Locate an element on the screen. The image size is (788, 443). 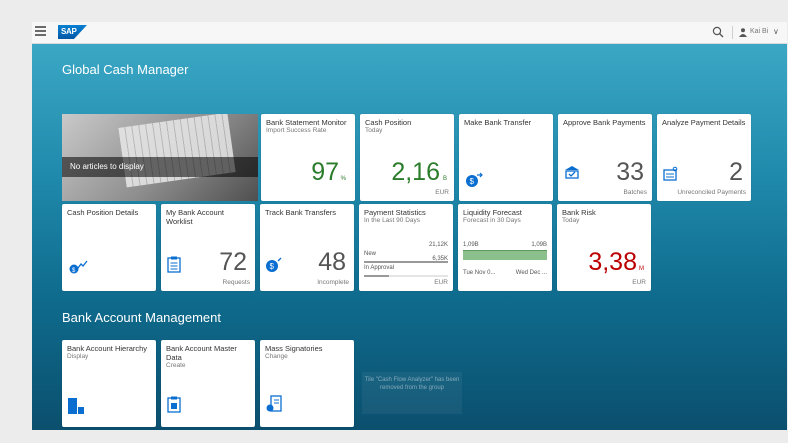
tile-title: Cash Position is located at coordinates (388, 122).